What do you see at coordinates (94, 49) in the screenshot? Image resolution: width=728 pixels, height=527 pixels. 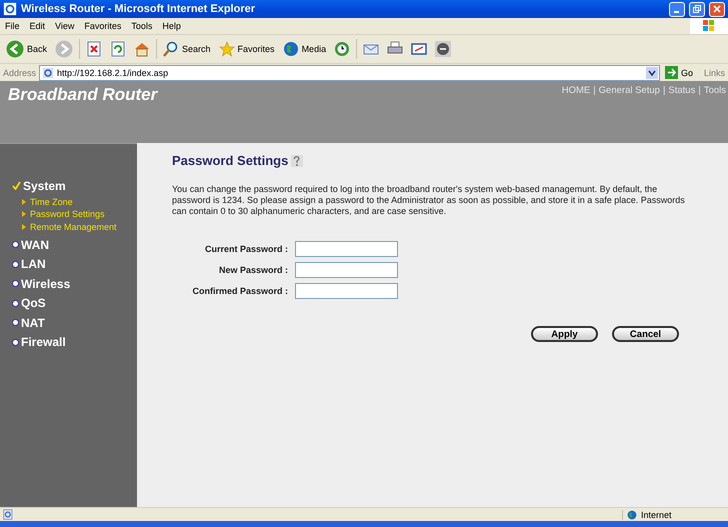 I see `stop-icon` at bounding box center [94, 49].